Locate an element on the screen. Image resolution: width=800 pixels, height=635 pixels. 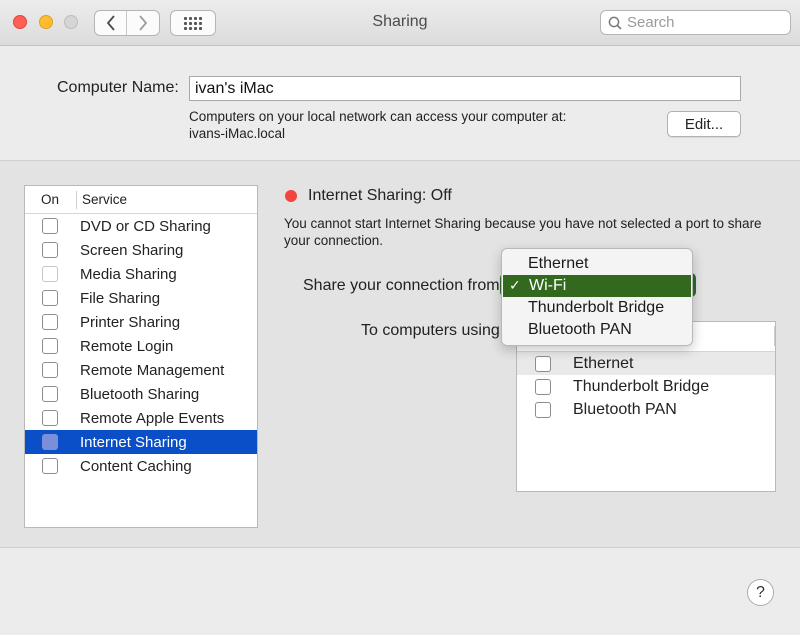
port-row-thunderbolt-bridge: Thunderbolt Bridge is located at coordinates (646, 386).